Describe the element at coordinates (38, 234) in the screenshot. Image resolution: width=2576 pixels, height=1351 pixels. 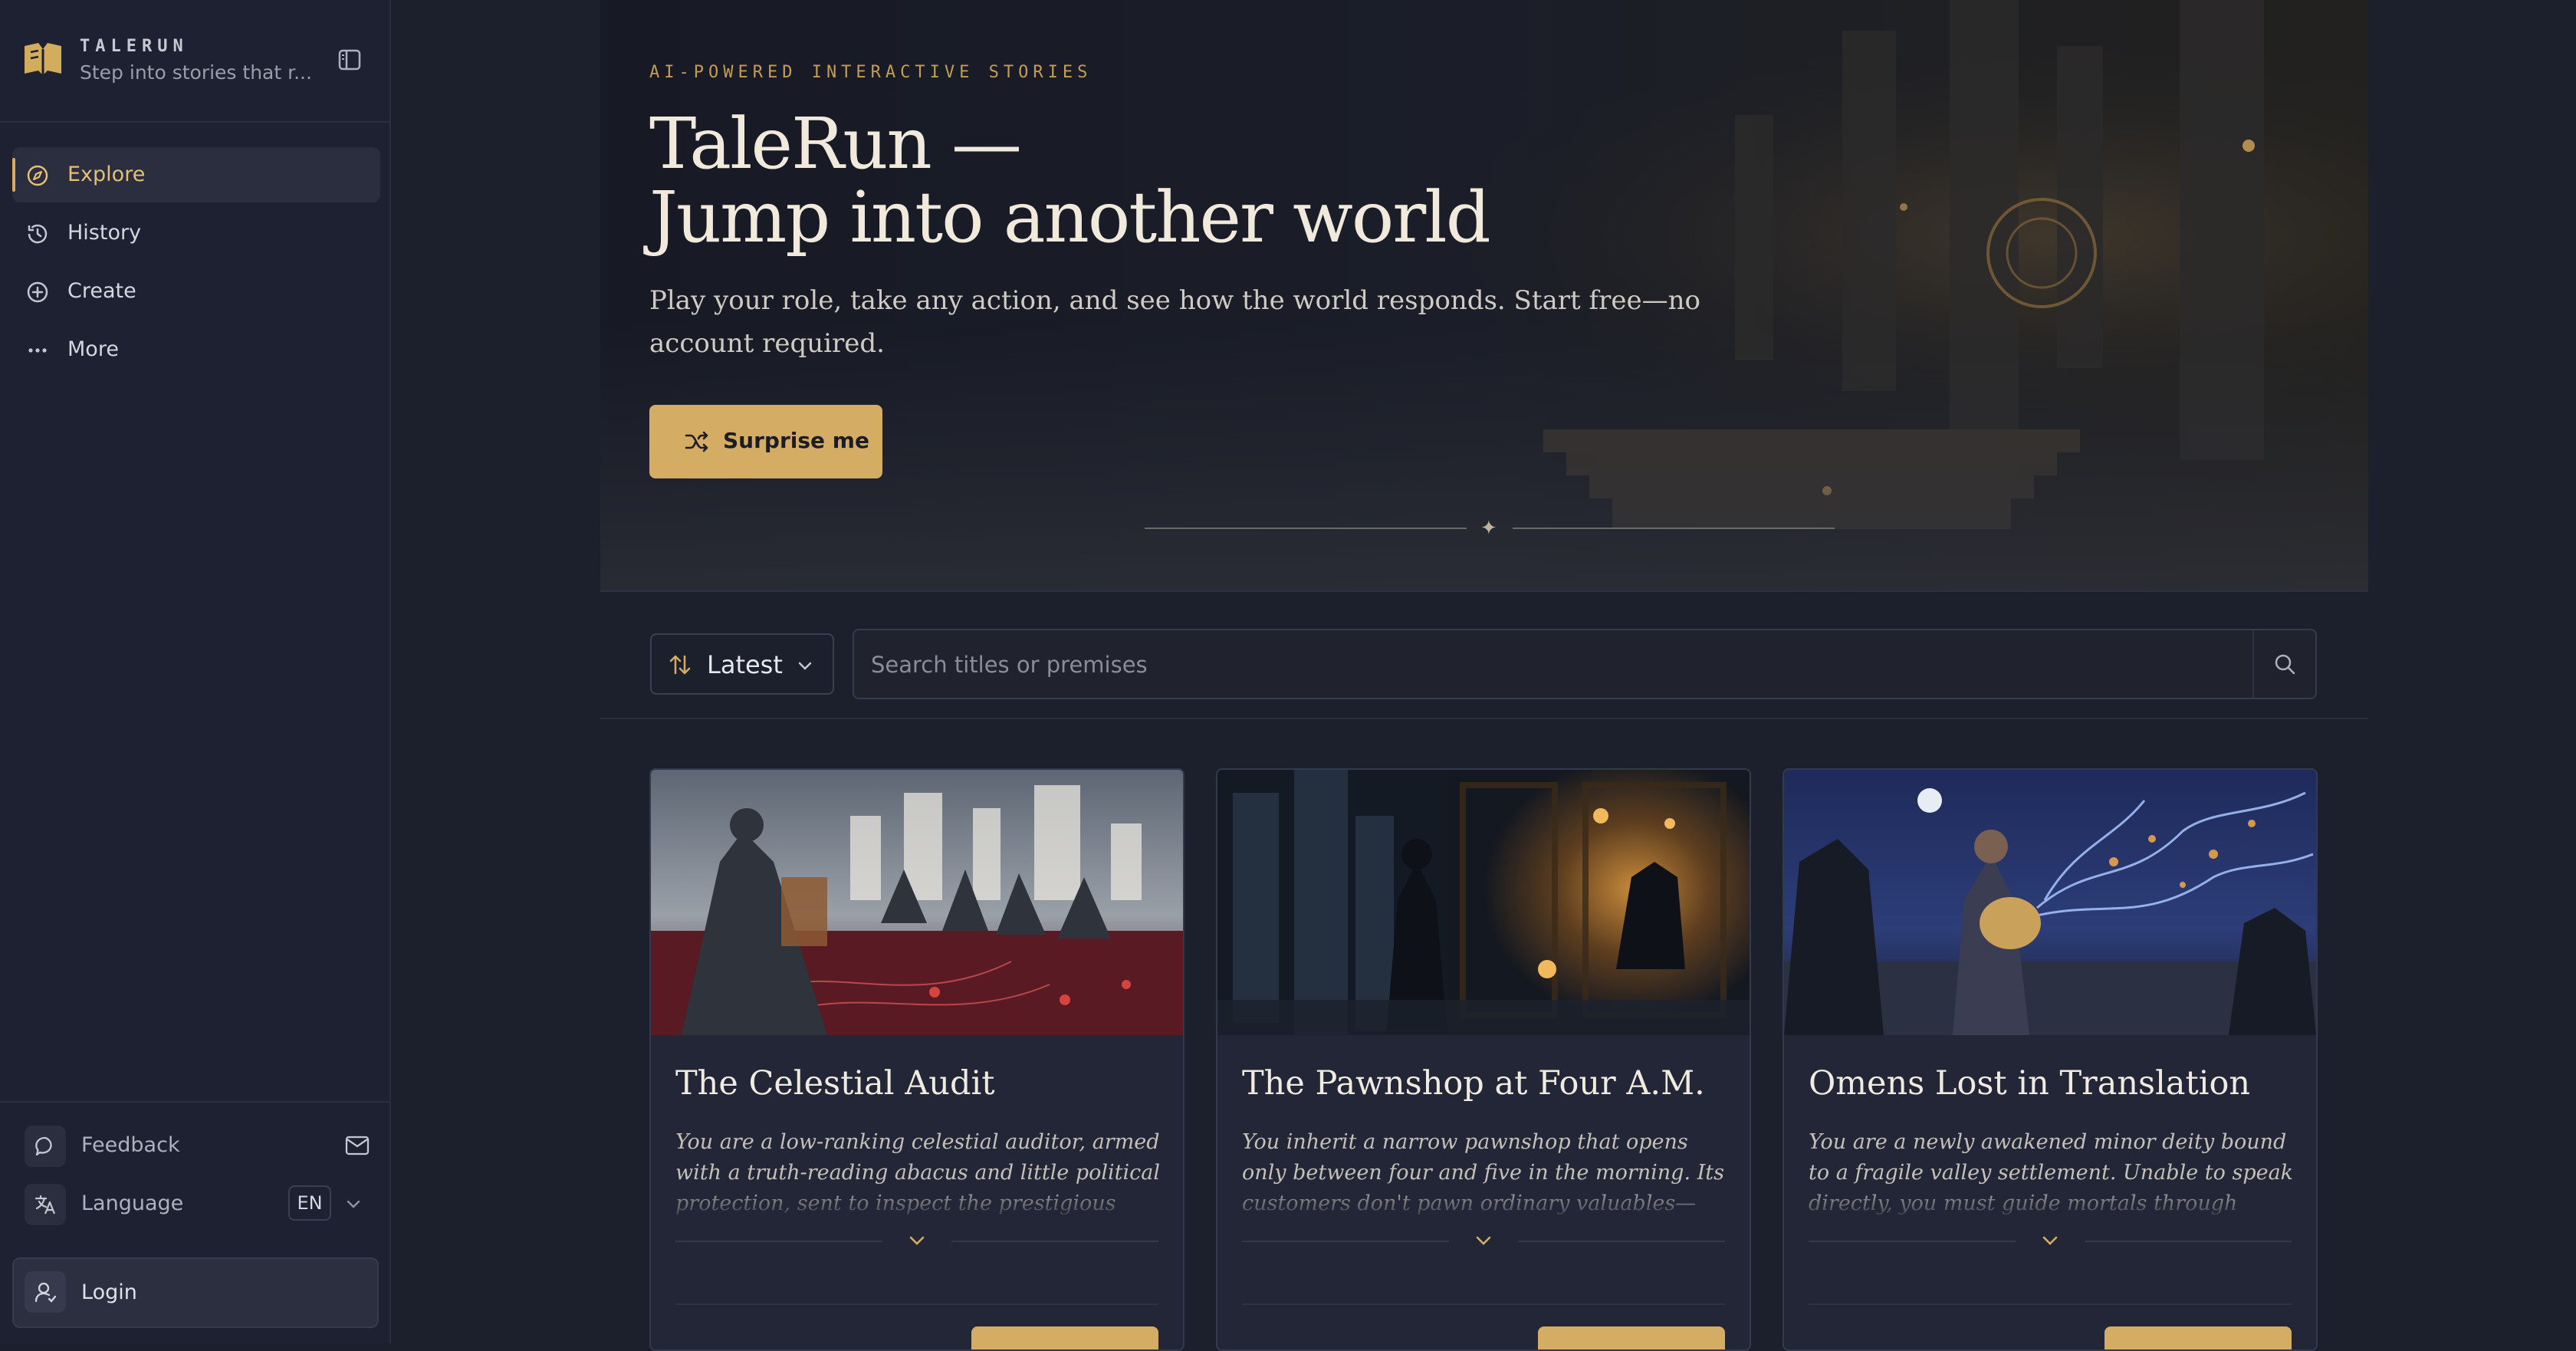
I see `history-icon` at that location.